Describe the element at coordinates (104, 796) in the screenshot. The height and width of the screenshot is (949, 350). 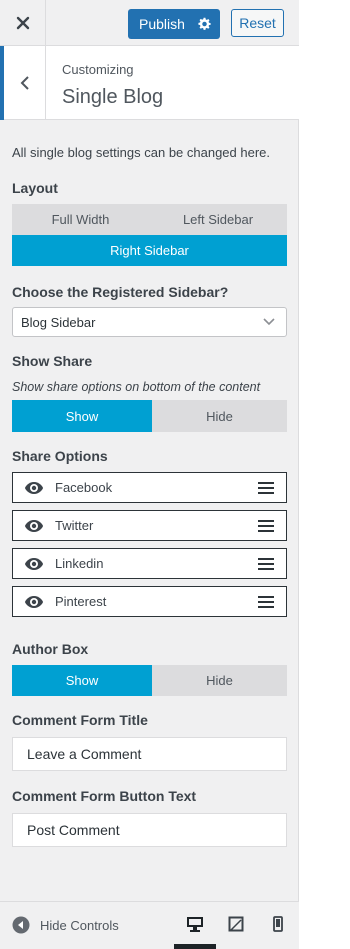
I see `comment-button-label: Comment Form Button Text` at that location.